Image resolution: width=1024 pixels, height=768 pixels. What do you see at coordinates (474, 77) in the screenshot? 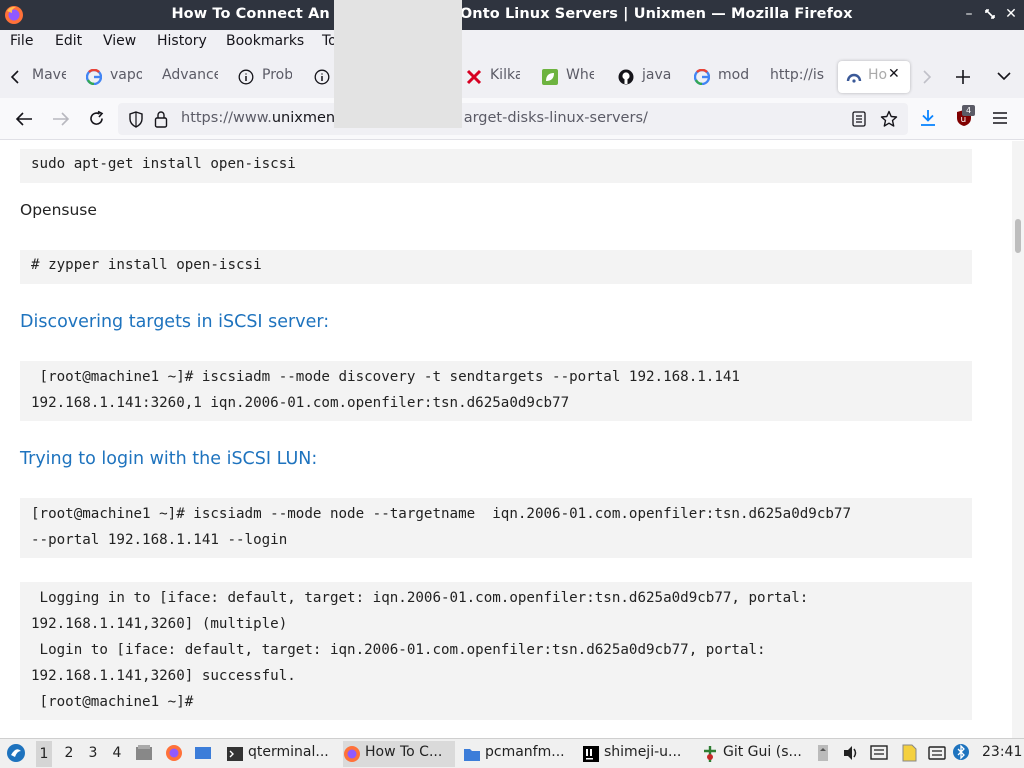
I see `red-x-icon` at bounding box center [474, 77].